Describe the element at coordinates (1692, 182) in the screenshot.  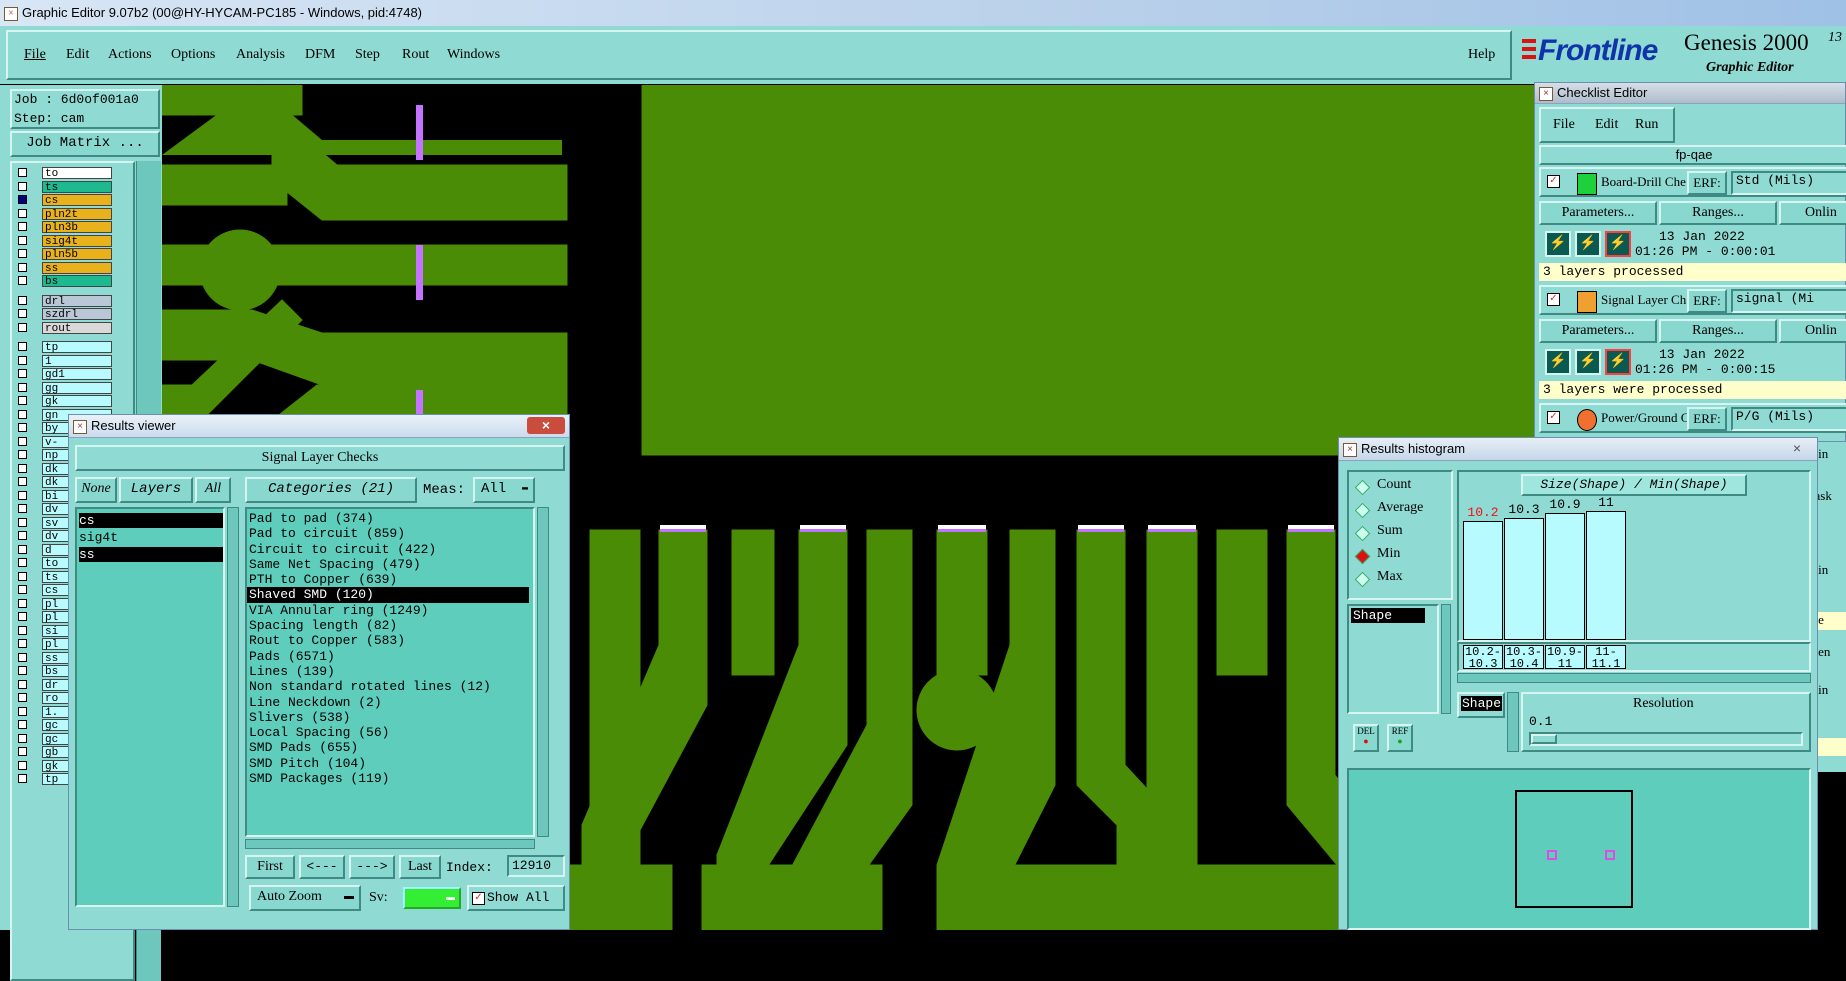
I see `check-board-drill: ✓ Board-Drill Che ERF: Std (Mils)` at that location.